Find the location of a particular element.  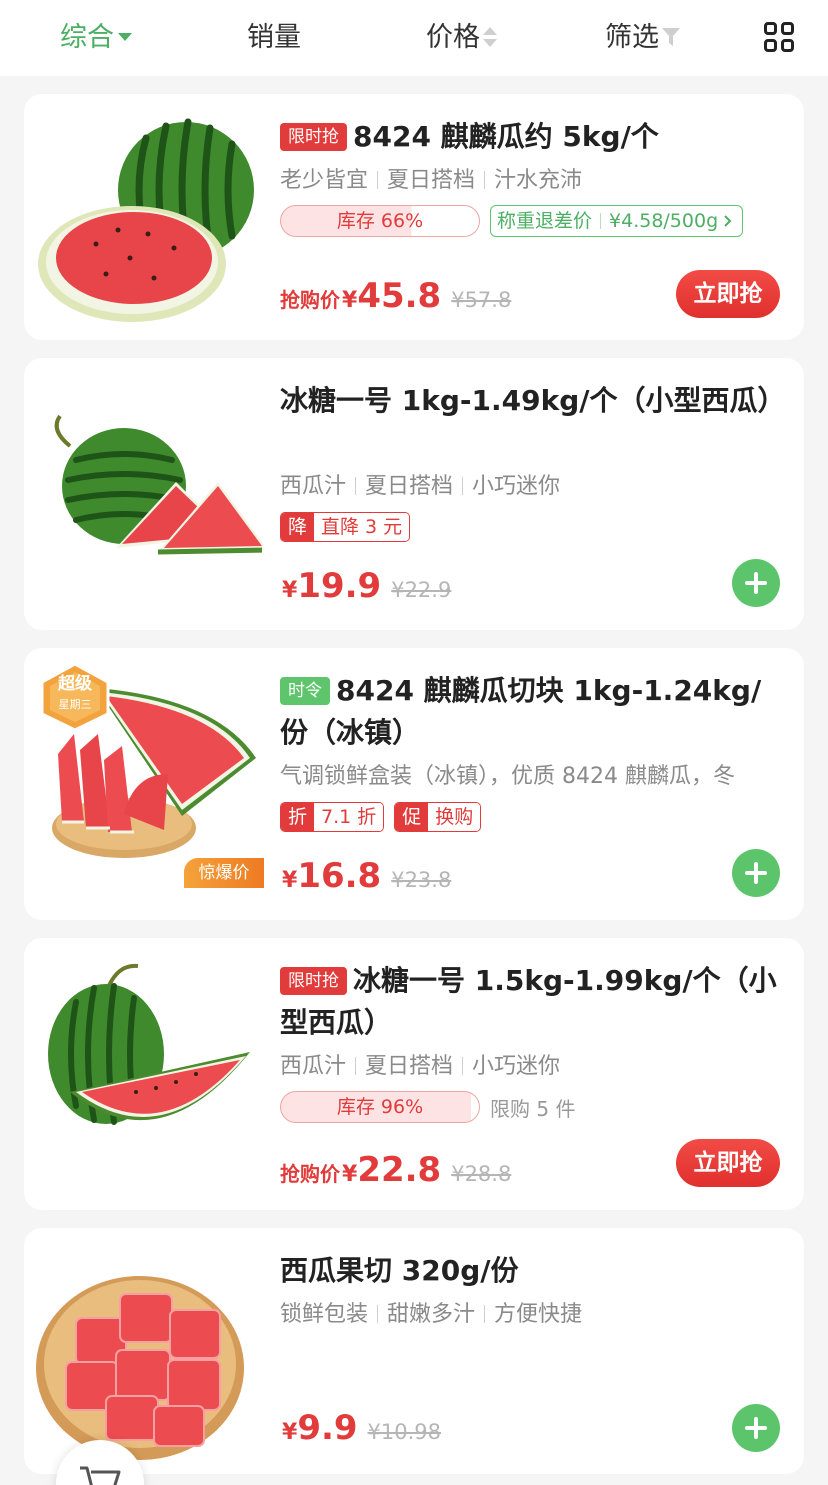

price-row: 抢购价 ¥45.8 ¥57.8 is located at coordinates (395, 296).